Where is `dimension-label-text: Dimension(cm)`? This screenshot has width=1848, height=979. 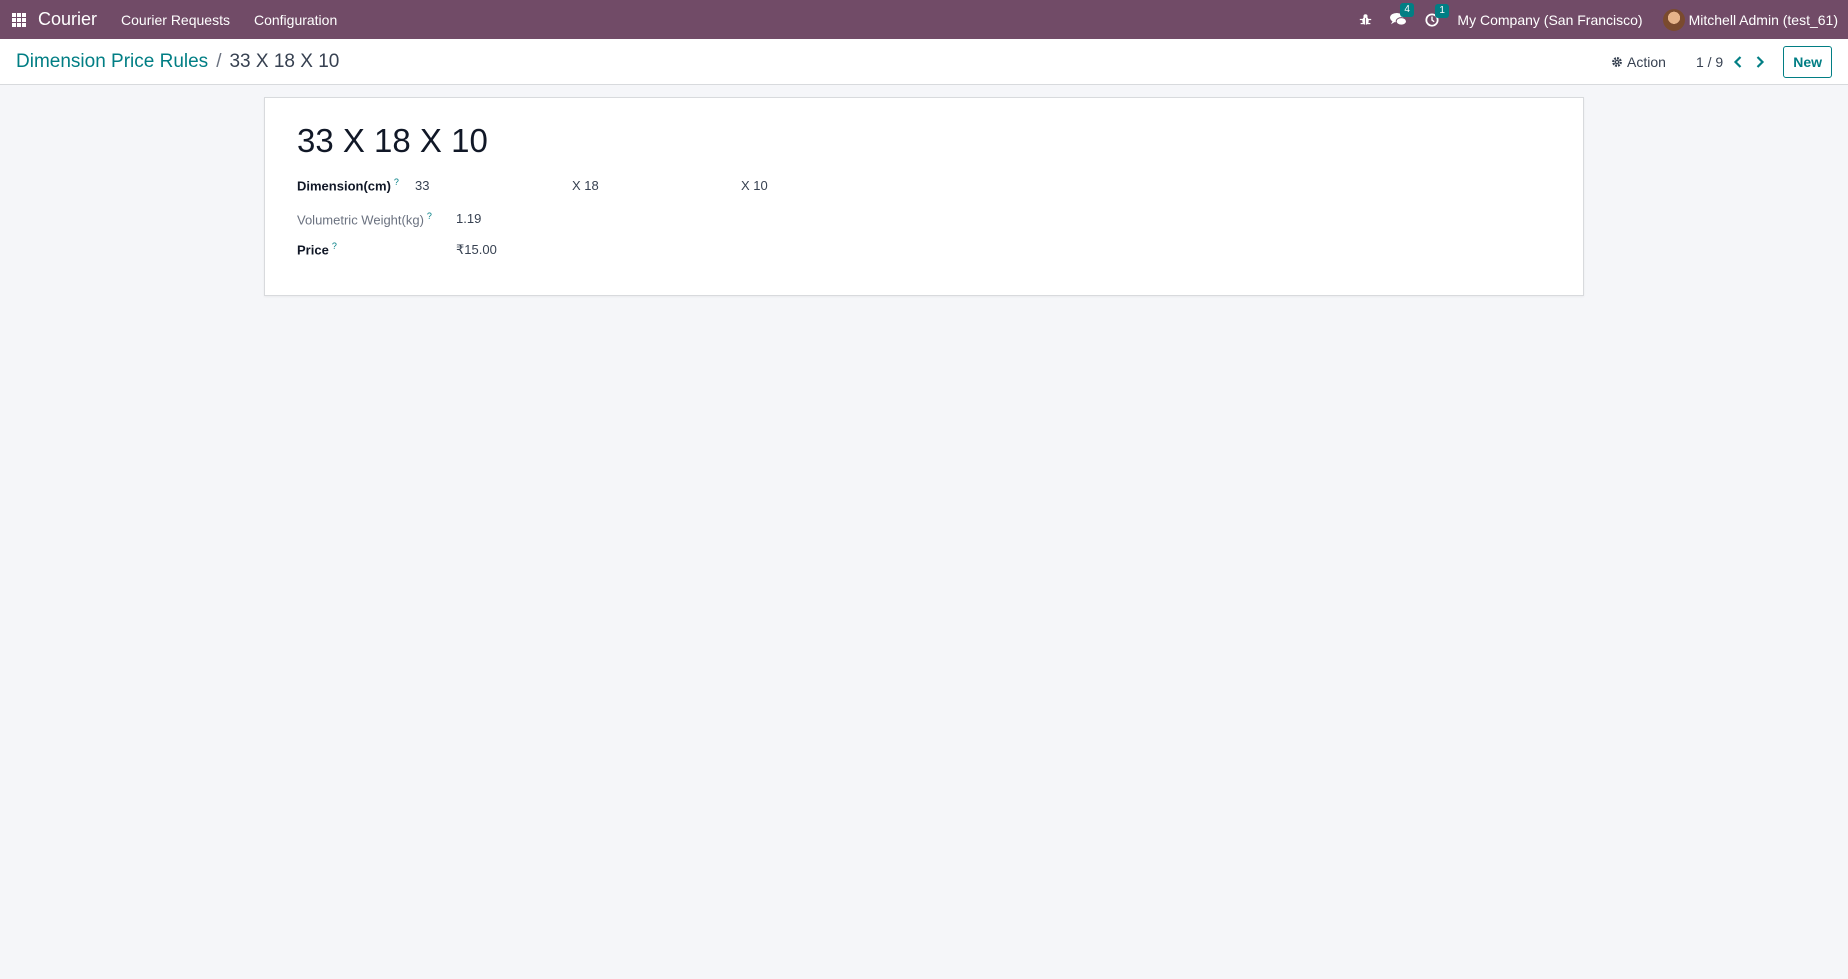 dimension-label-text: Dimension(cm) is located at coordinates (344, 186).